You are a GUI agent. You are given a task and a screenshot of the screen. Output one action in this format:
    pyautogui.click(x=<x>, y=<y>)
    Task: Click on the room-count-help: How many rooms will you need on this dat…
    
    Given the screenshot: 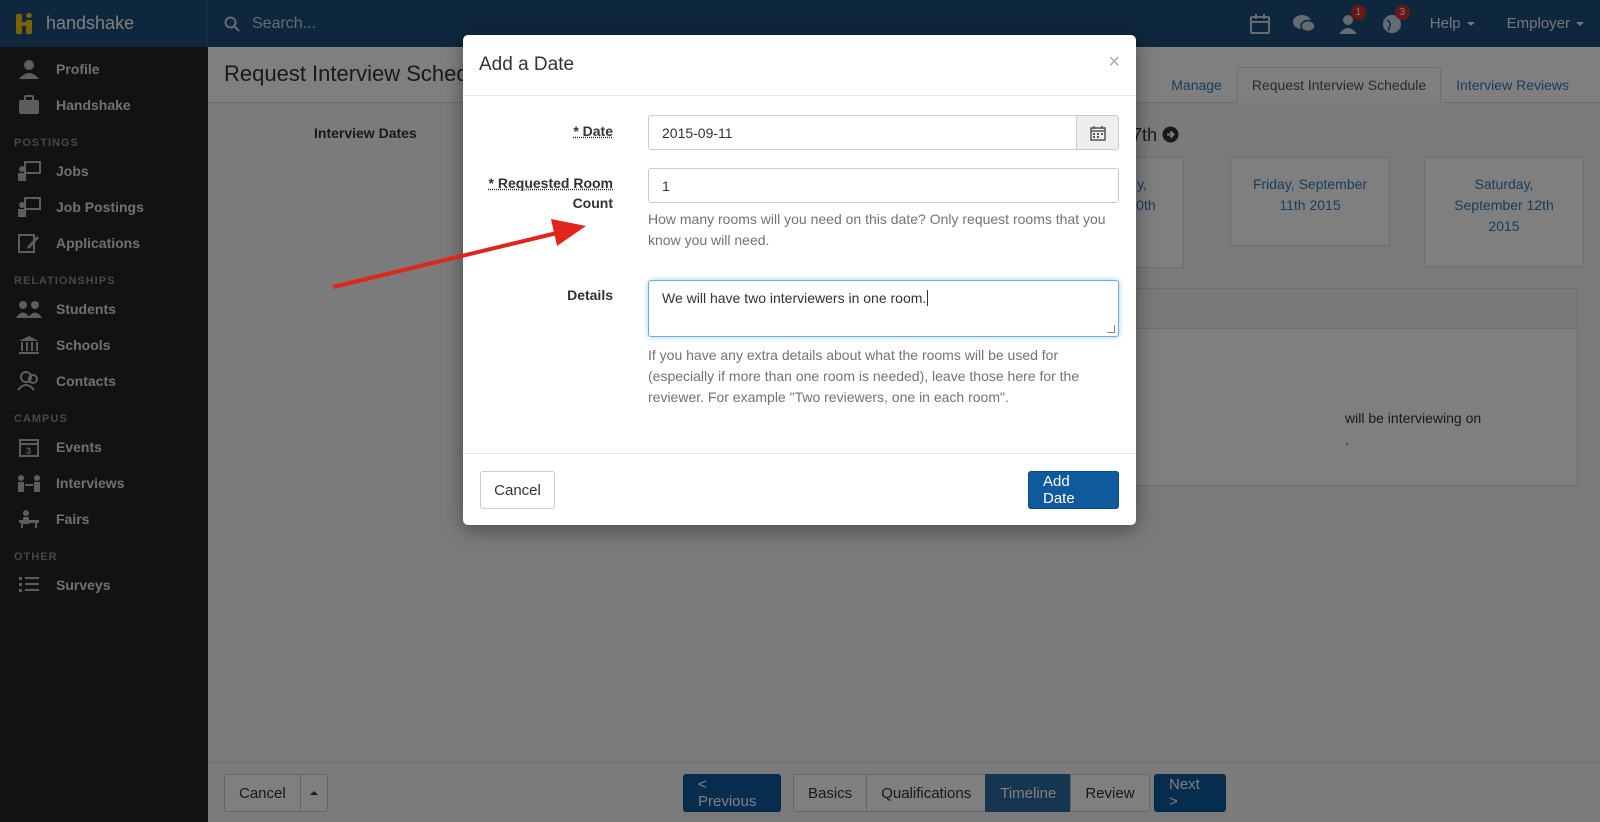 What is the action you would take?
    pyautogui.click(x=877, y=229)
    